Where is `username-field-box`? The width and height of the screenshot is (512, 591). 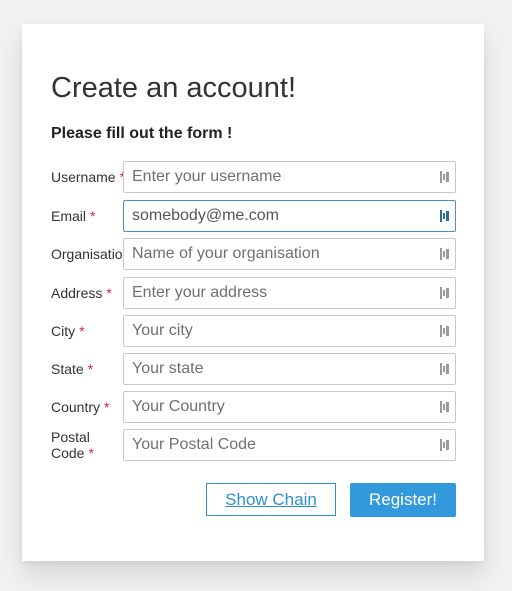 username-field-box is located at coordinates (289, 177).